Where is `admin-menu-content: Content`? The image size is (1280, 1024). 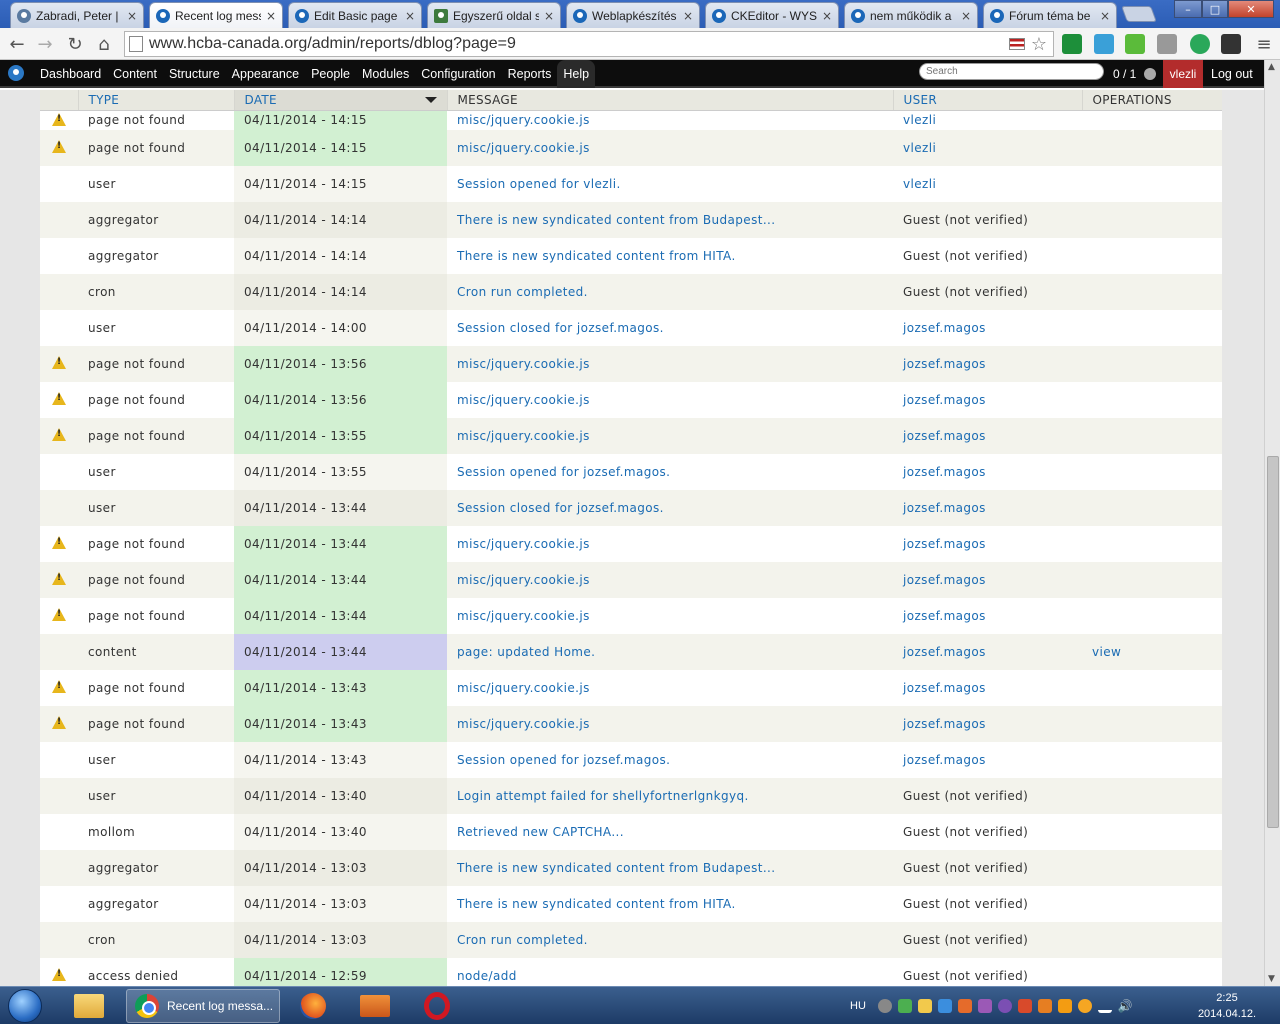
admin-menu-content: Content is located at coordinates (135, 74).